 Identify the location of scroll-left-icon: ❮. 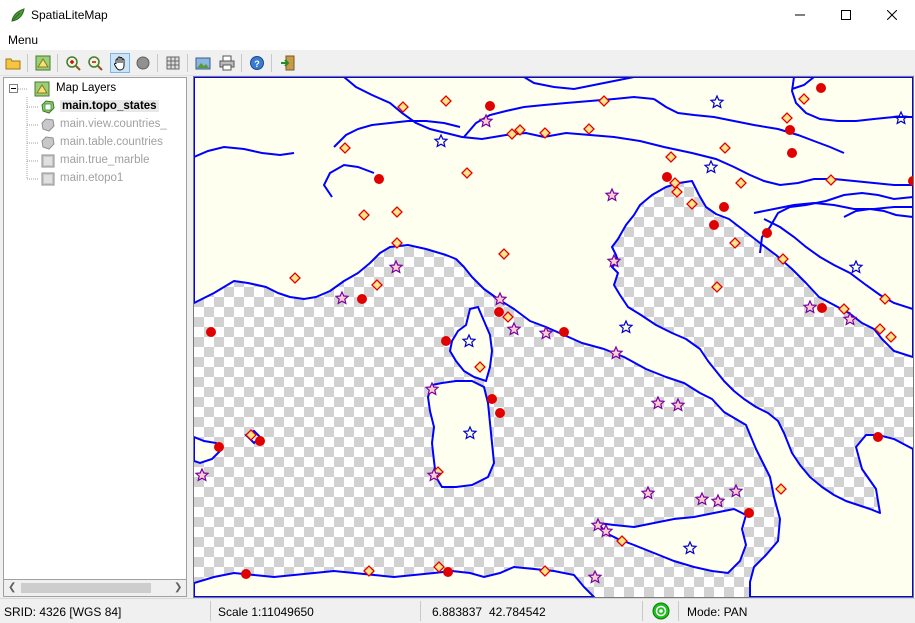
(12, 587).